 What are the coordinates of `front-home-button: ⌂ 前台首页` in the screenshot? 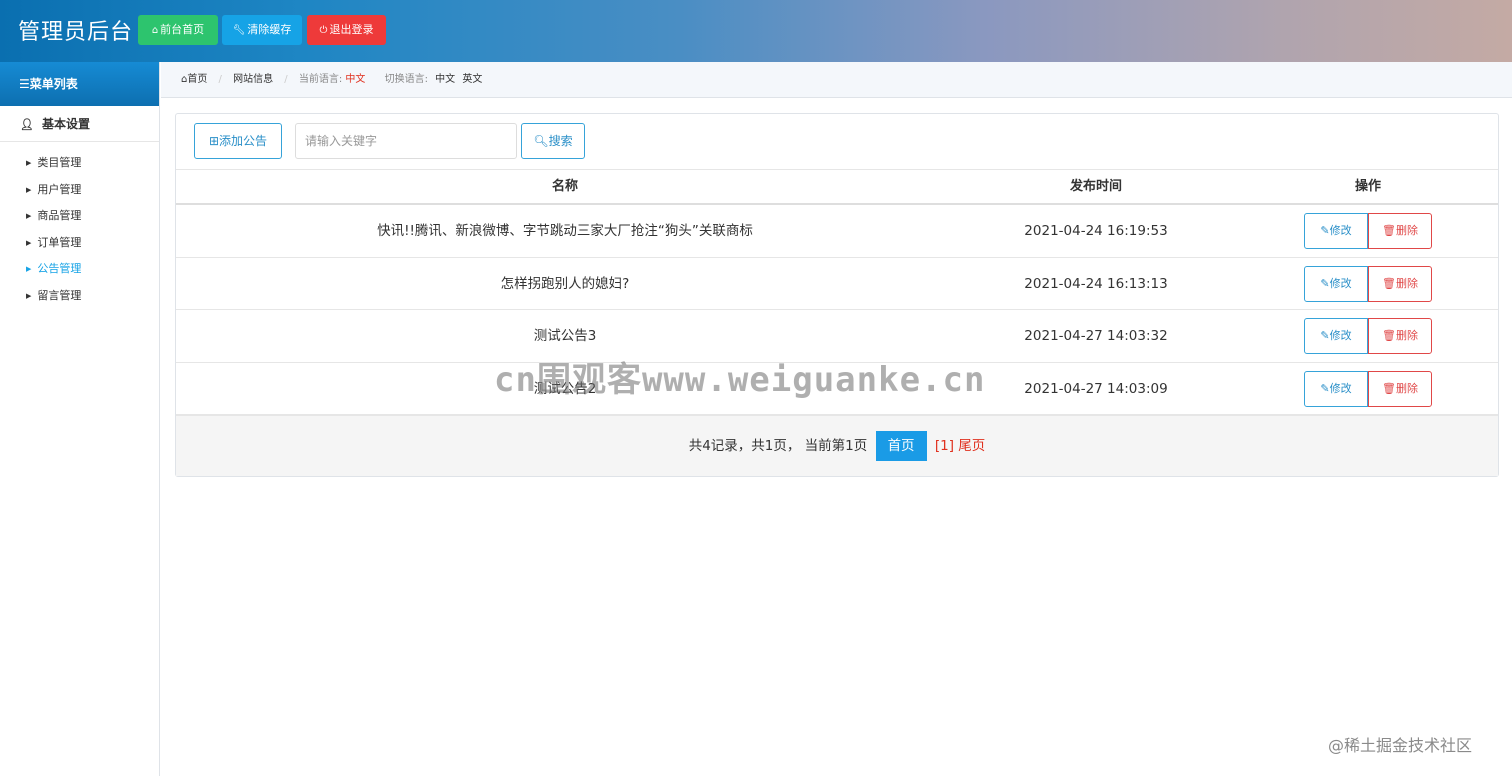 It's located at (178, 30).